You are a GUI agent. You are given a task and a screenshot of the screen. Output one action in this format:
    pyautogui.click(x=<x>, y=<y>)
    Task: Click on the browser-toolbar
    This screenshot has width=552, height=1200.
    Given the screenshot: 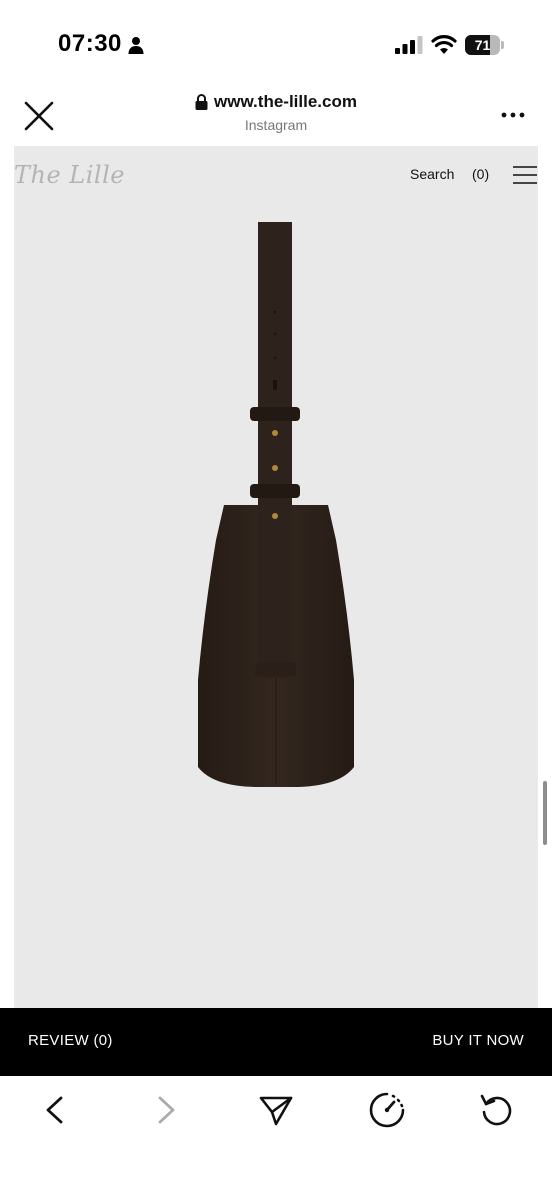 What is the action you would take?
    pyautogui.click(x=276, y=1138)
    